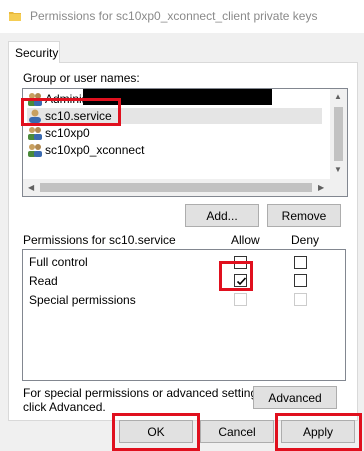 The image size is (364, 451). Describe the element at coordinates (304, 215) in the screenshot. I see `remove-button: Remove` at that location.